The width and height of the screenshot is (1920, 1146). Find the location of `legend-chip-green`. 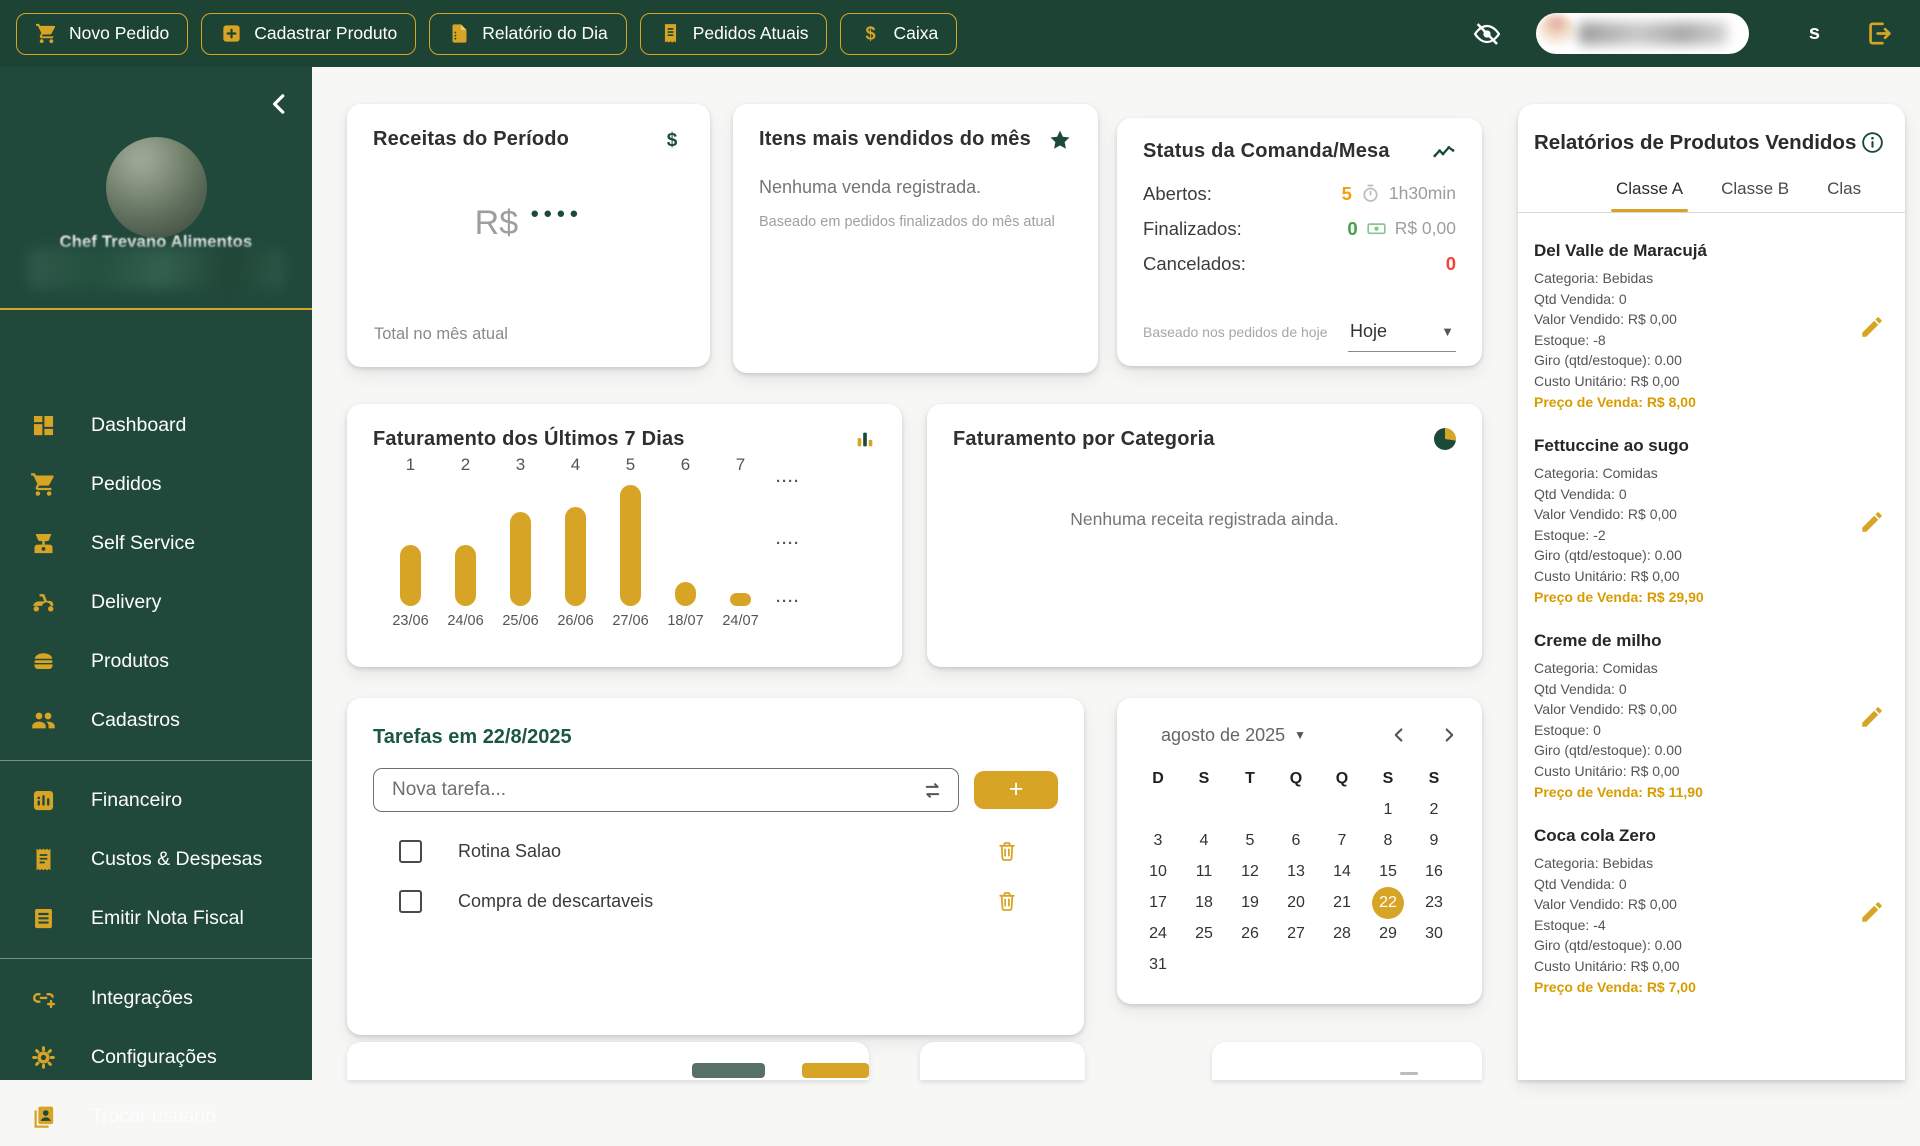

legend-chip-green is located at coordinates (728, 1070).